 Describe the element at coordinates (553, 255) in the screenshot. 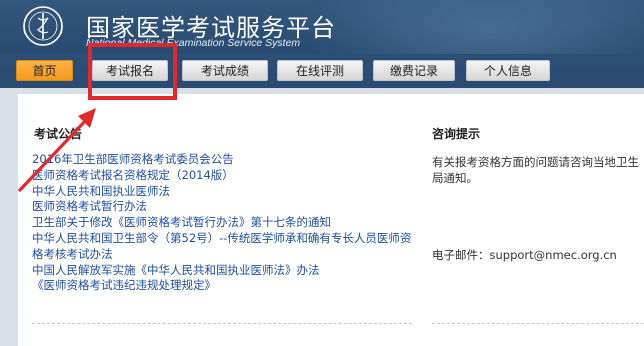

I see `email-link: support@nmec.org.cn` at that location.